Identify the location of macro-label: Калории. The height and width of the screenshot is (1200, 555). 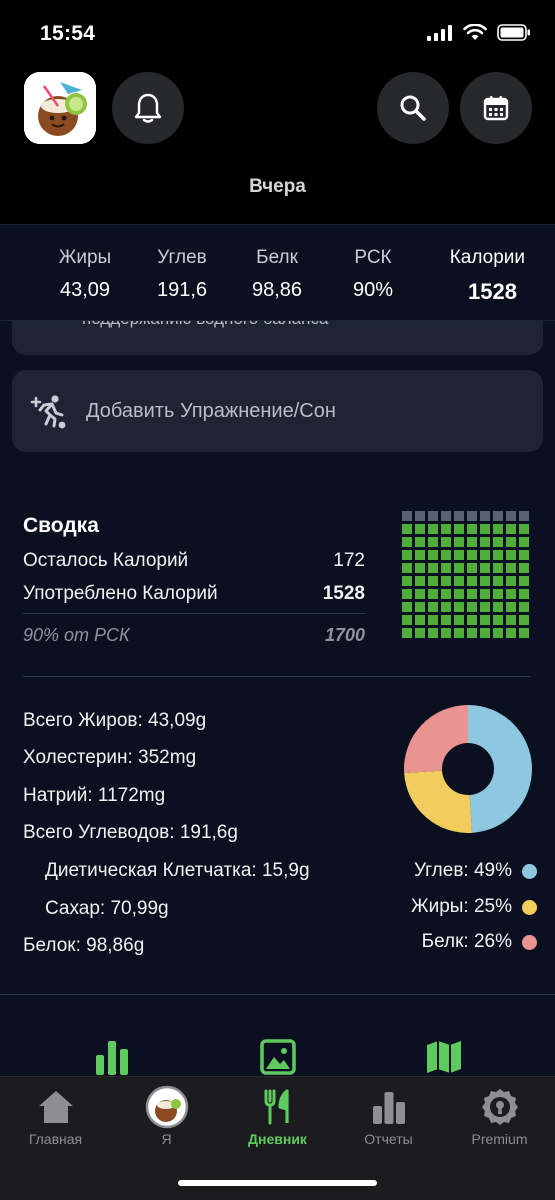
(487, 257).